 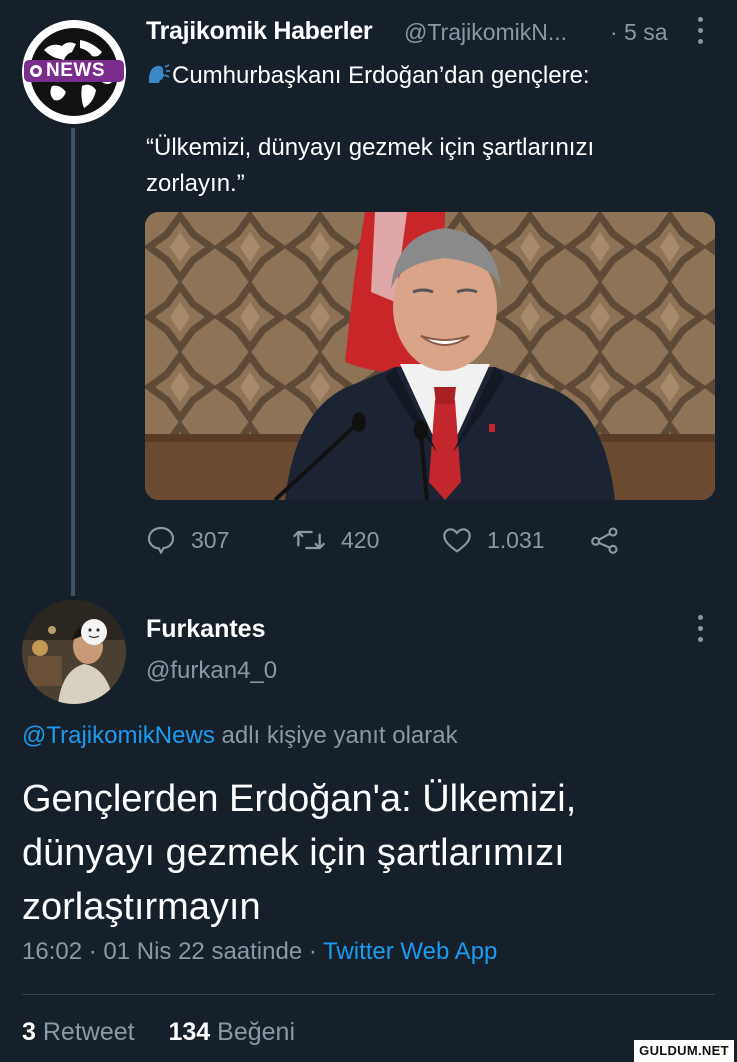 I want to click on like-stat: 134 Beğeni, so click(x=231, y=1032).